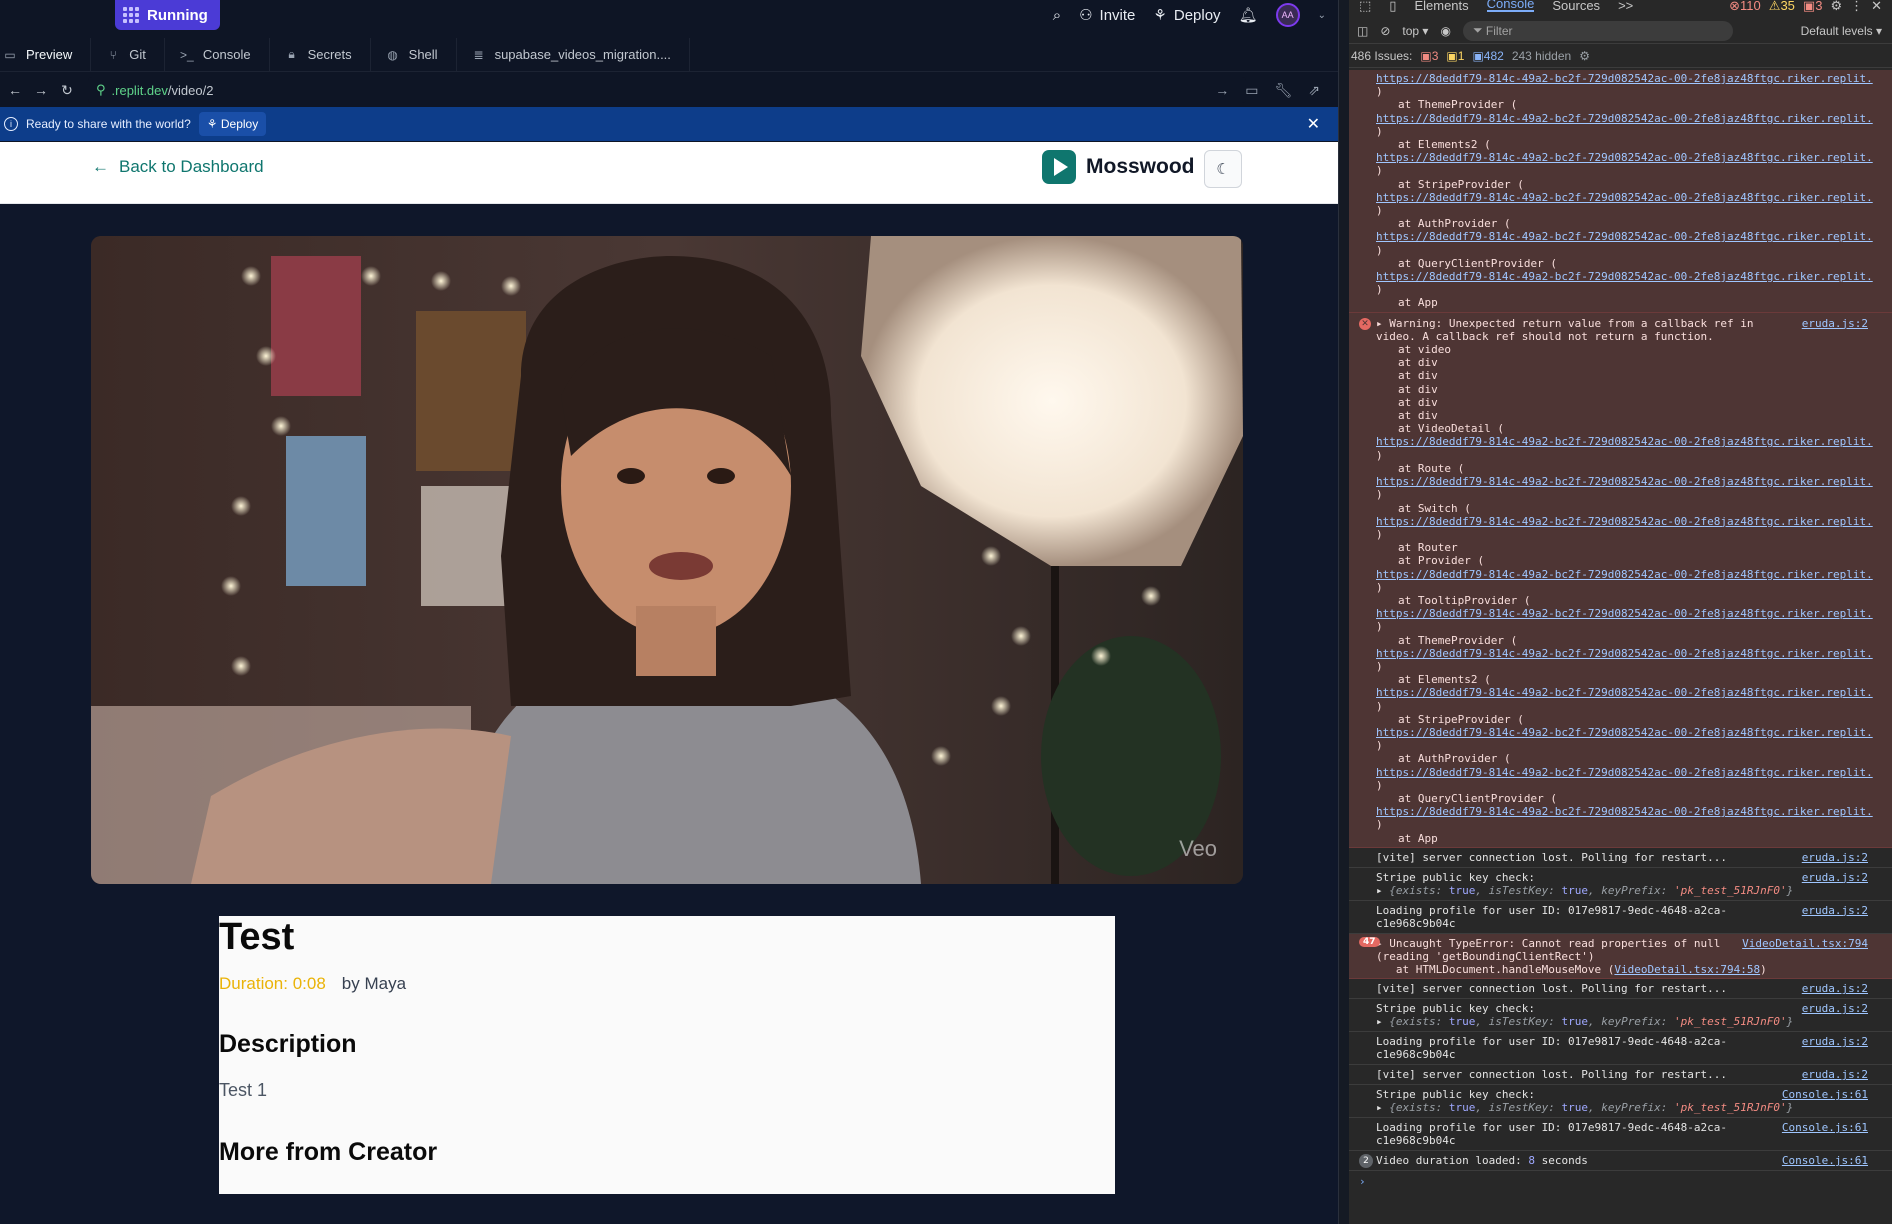 This screenshot has height=1224, width=1892. I want to click on external-link-icon: ⇗, so click(1314, 90).